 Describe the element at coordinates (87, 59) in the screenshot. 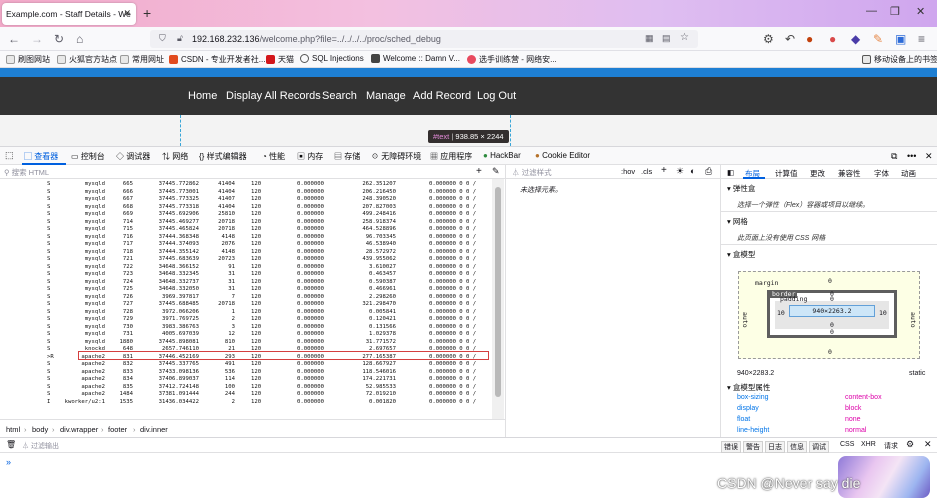

I see `bookmark-item-1: 火狐官方站点` at that location.